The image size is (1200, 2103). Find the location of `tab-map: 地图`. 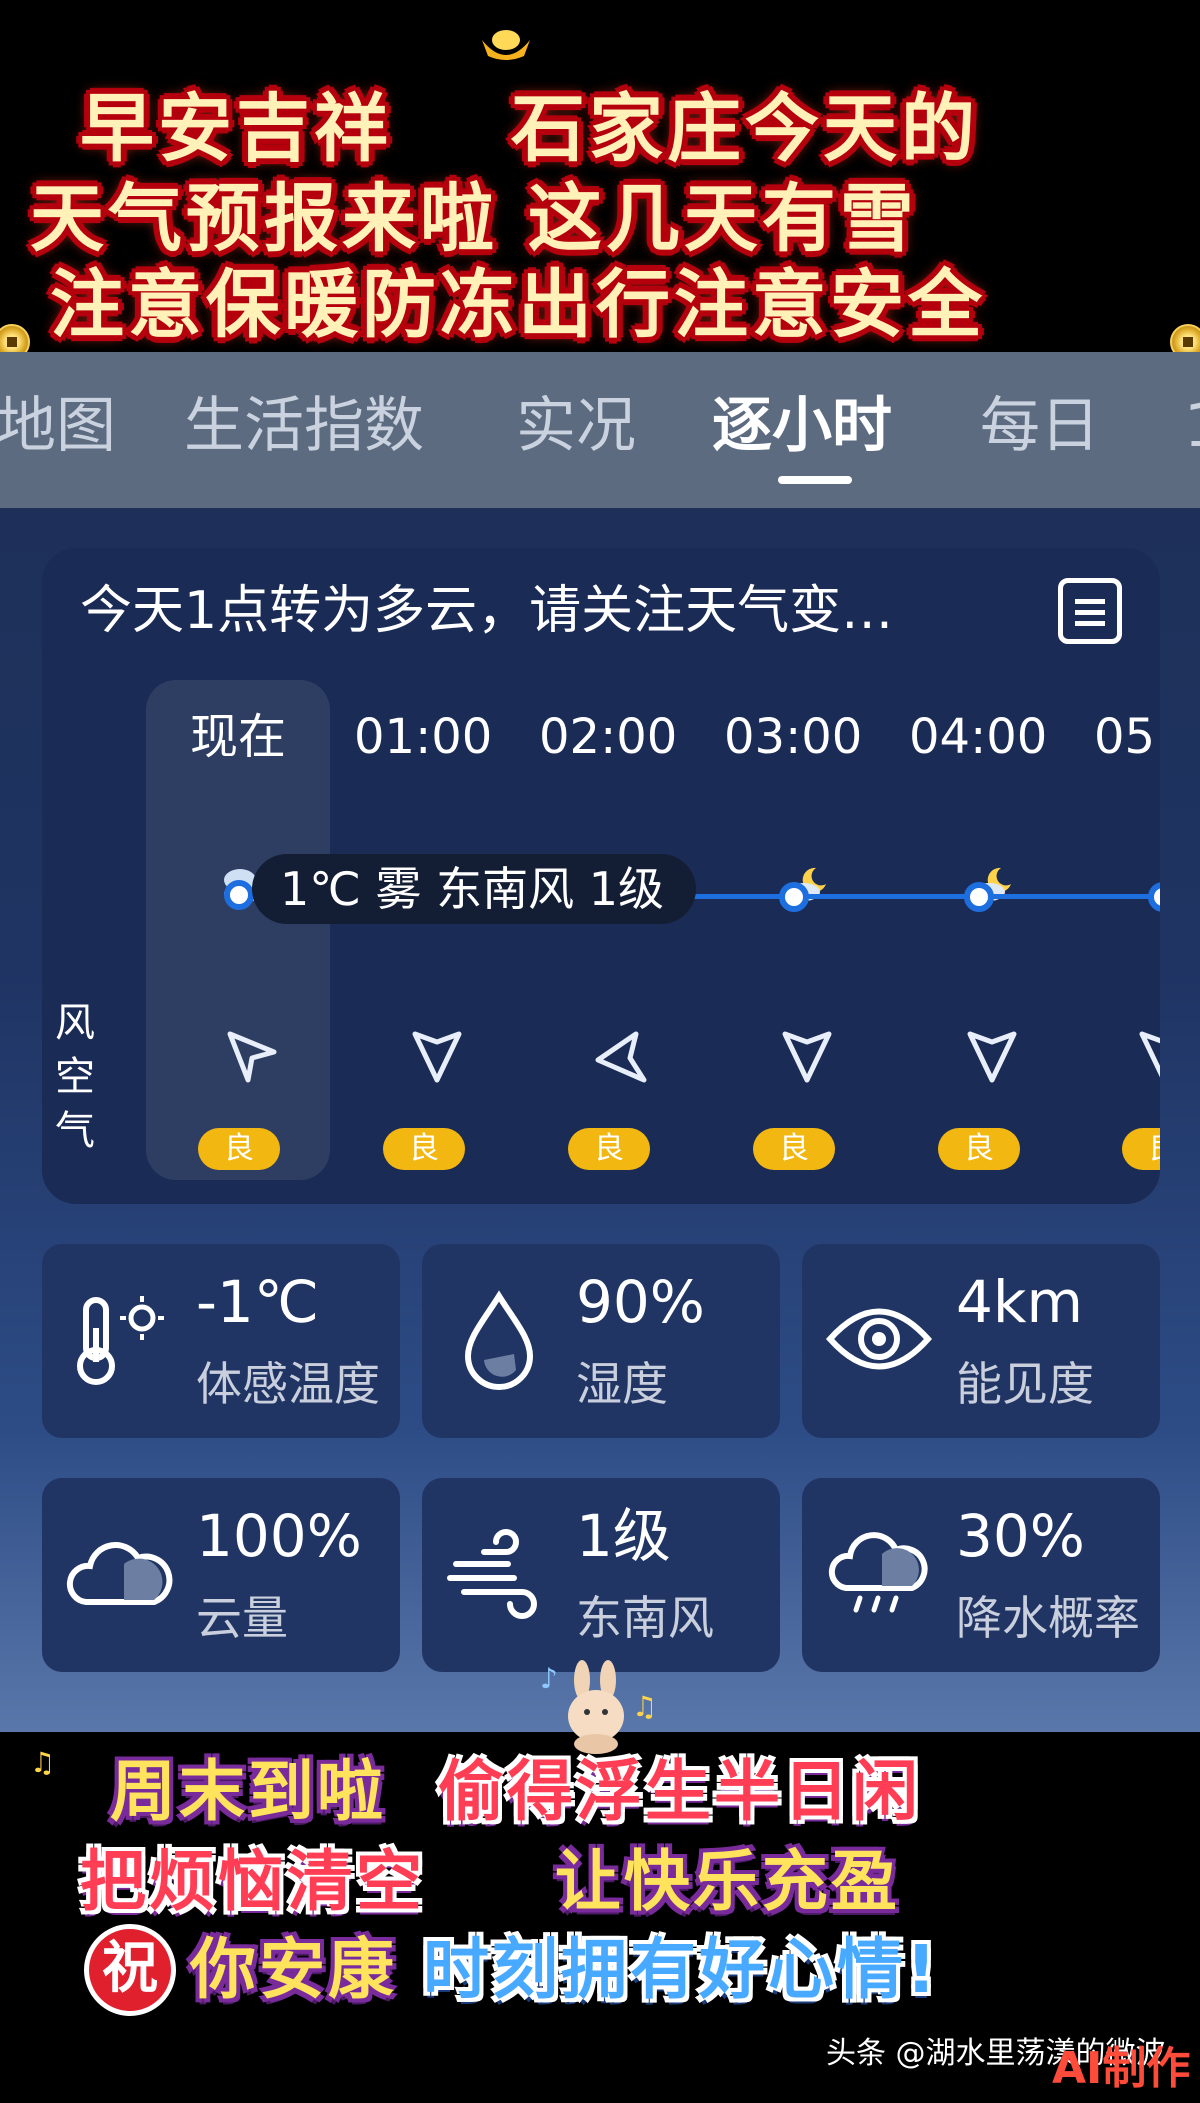

tab-map: 地图 is located at coordinates (58, 426).